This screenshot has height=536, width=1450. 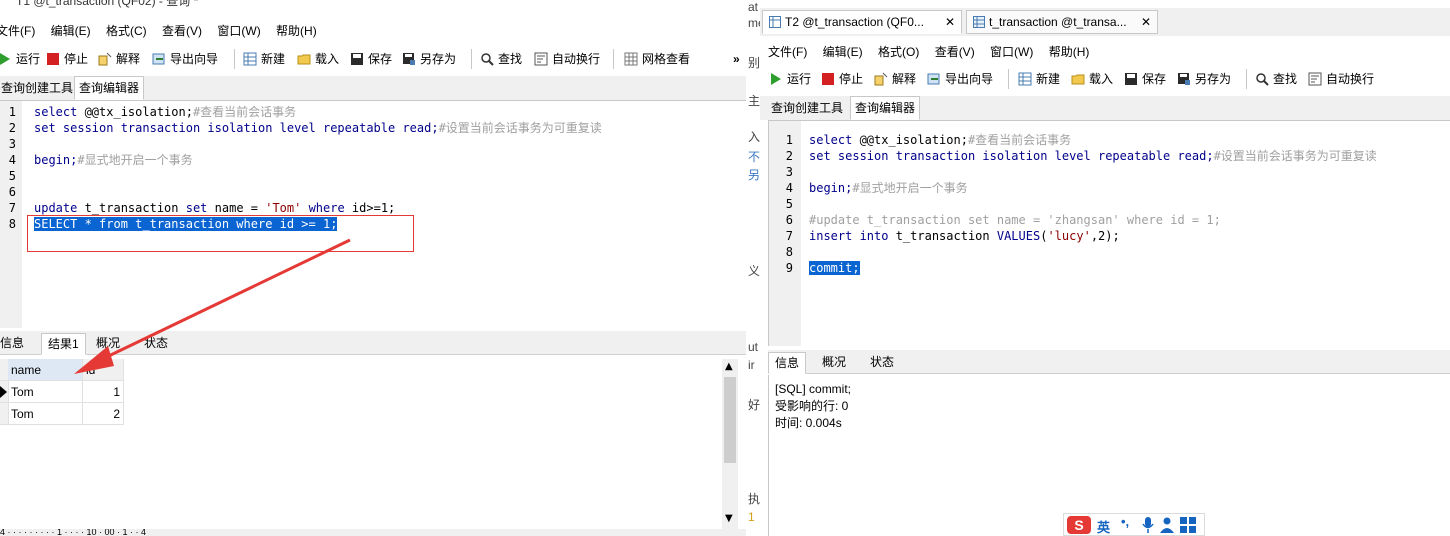 What do you see at coordinates (1019, 140) in the screenshot?
I see `code-token: #查看当前会话事务` at bounding box center [1019, 140].